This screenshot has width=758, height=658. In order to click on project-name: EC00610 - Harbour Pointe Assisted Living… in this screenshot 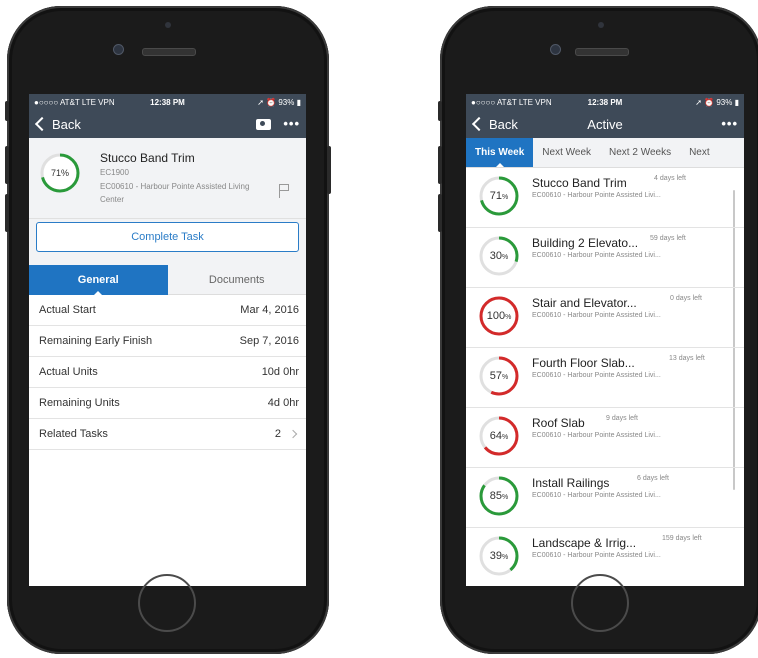, I will do `click(175, 193)`.